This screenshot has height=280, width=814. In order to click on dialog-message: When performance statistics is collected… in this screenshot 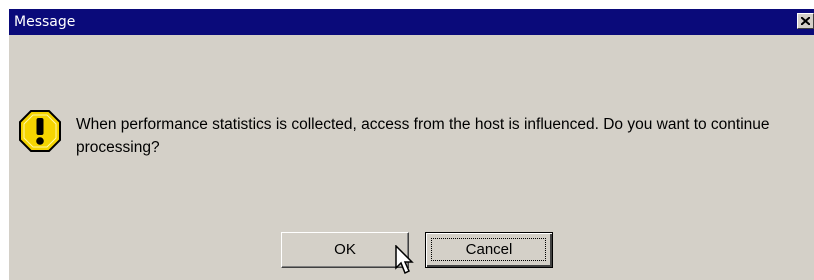, I will do `click(423, 136)`.